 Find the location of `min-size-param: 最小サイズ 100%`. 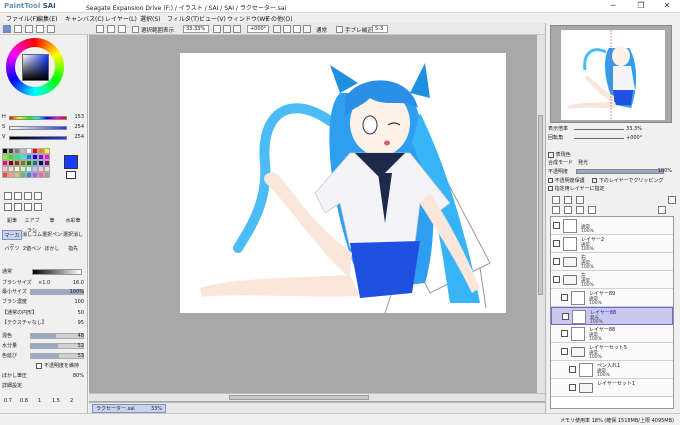

min-size-param: 最小サイズ 100% is located at coordinates (44, 292).